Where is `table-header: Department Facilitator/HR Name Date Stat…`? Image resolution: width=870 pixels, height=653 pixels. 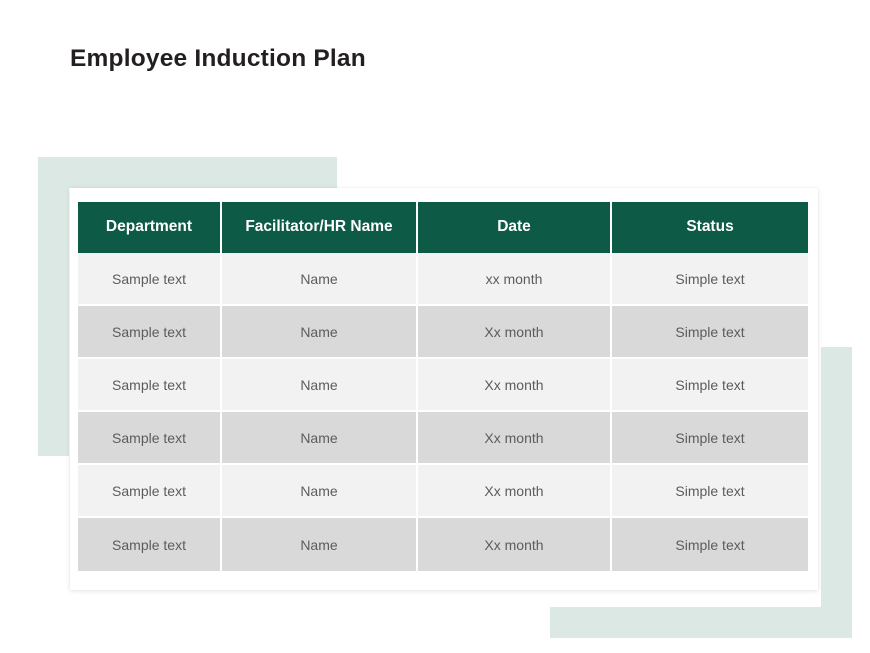
table-header: Department Facilitator/HR Name Date Stat… is located at coordinates (443, 227).